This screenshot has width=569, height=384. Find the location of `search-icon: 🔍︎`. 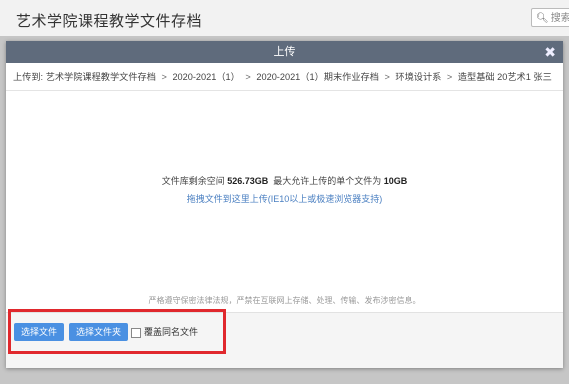

search-icon: 🔍︎ is located at coordinates (542, 18).